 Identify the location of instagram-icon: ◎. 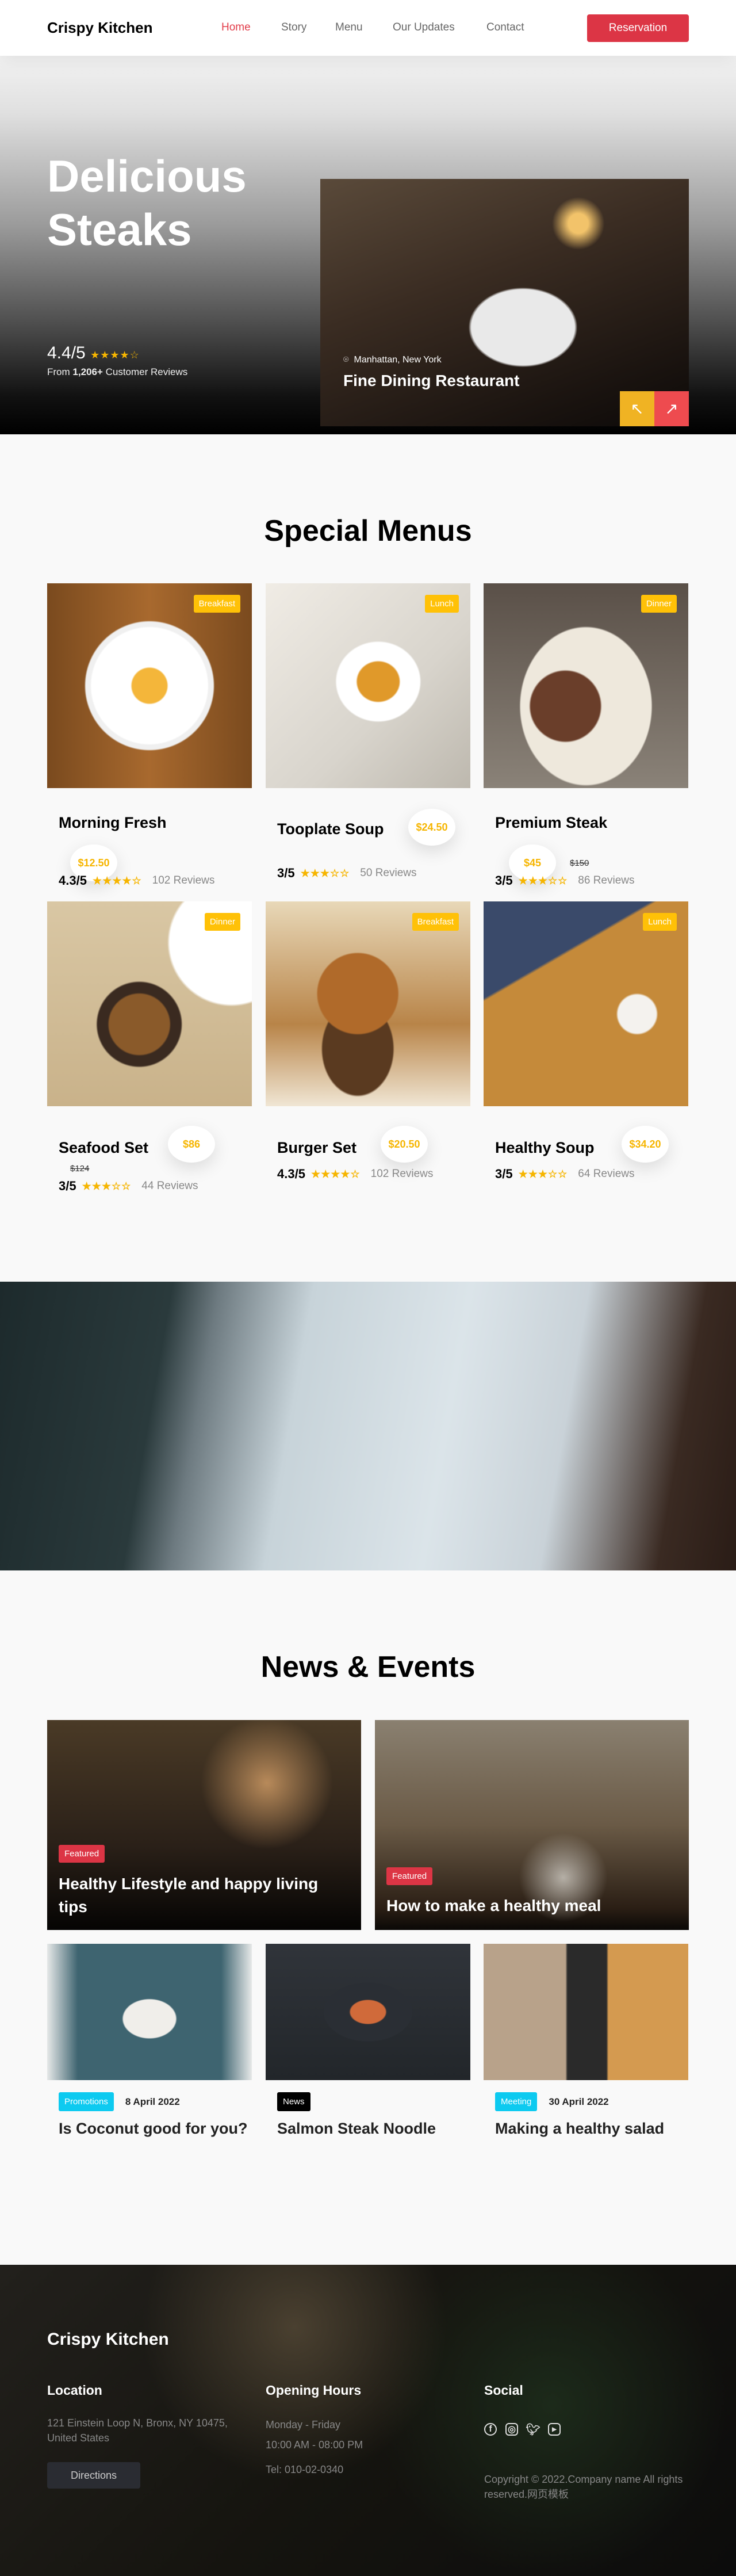
(511, 2429).